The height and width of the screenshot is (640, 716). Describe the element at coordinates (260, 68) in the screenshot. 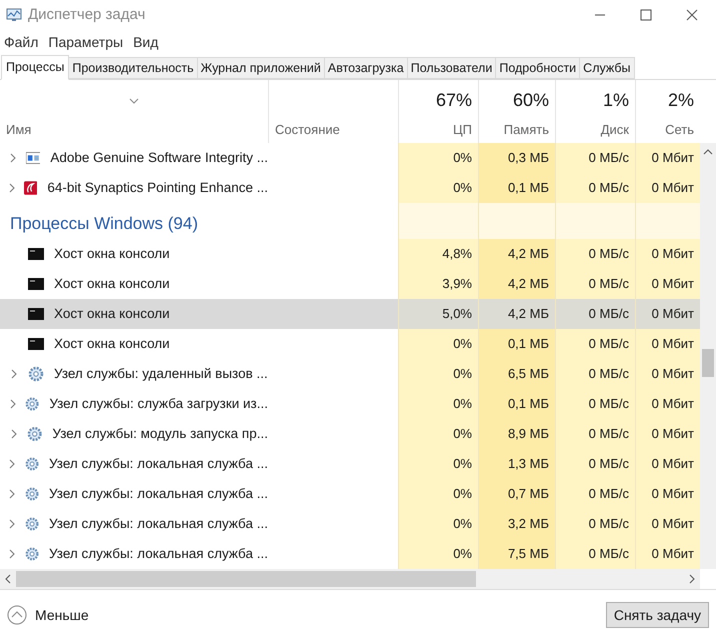

I see `tab: Журнал приложений` at that location.